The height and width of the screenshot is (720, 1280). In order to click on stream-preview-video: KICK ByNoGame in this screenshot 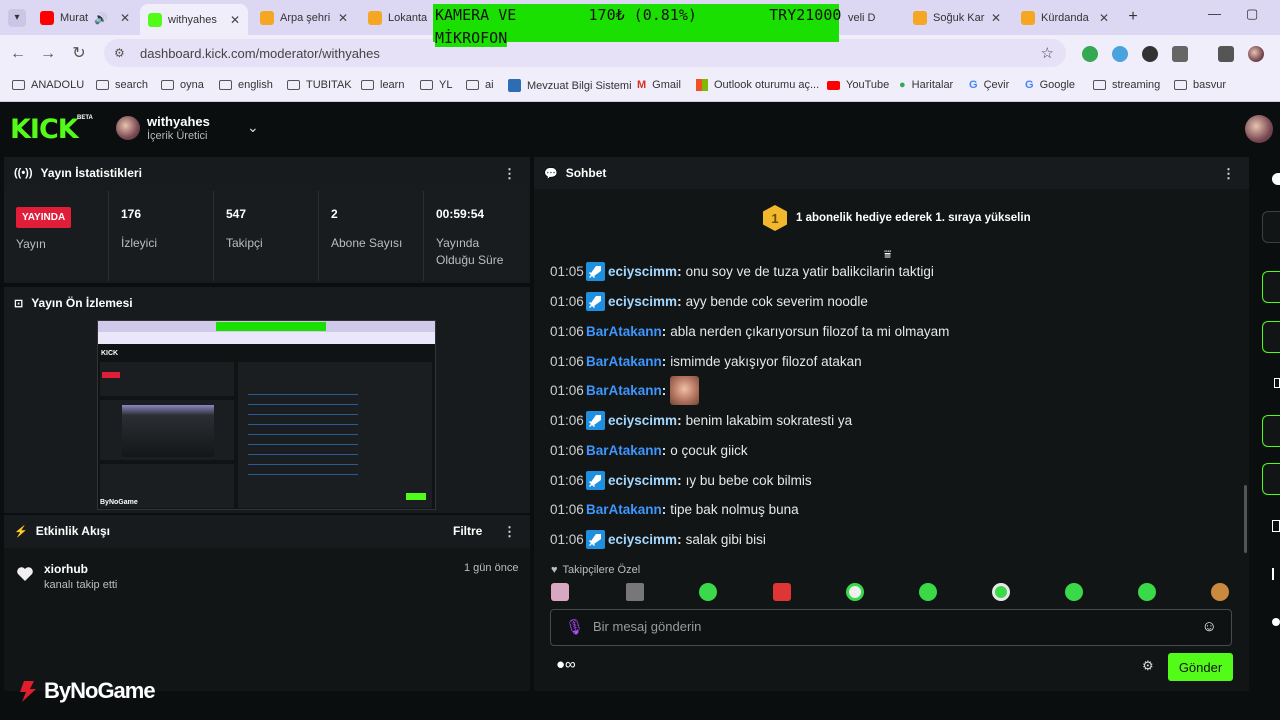, I will do `click(266, 415)`.